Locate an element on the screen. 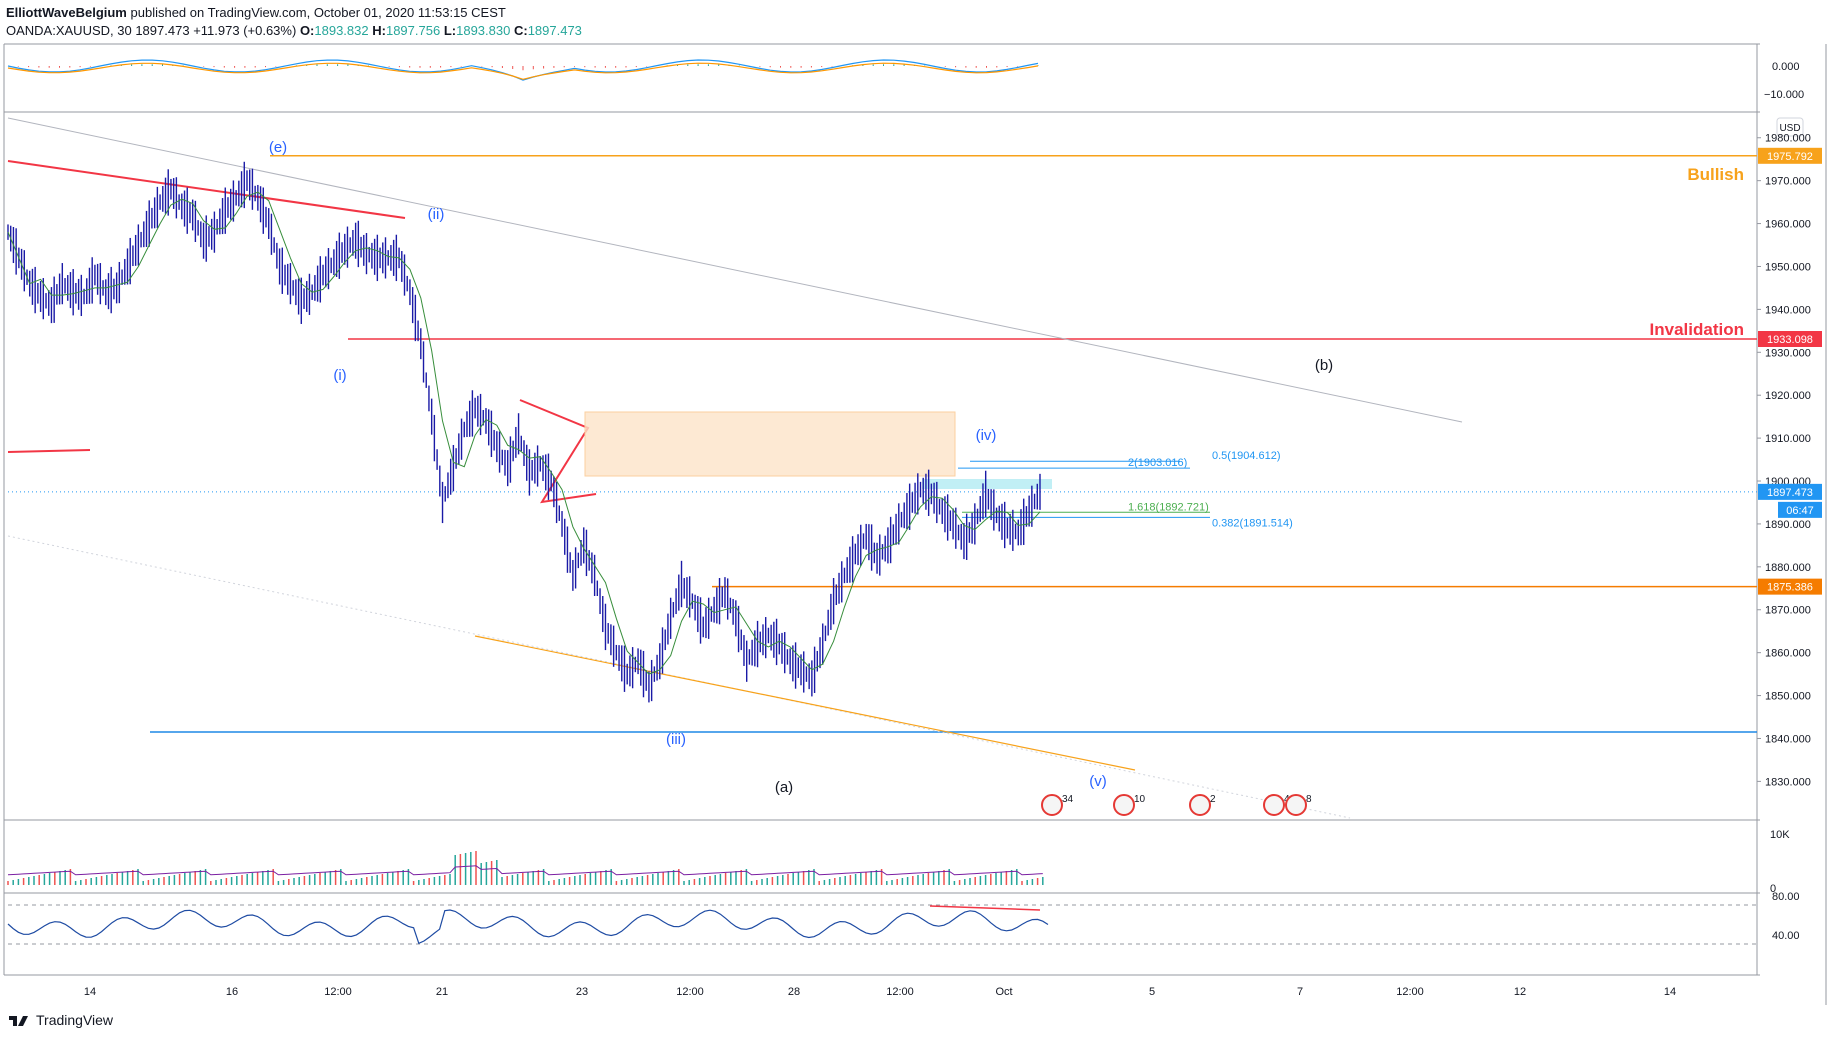  time-tick-label: 5 is located at coordinates (1152, 992).